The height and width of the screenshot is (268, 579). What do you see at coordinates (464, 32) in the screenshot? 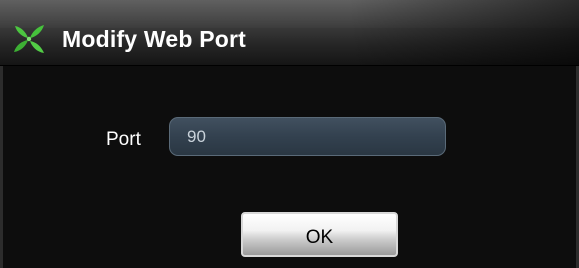
I see `title-bar-shade` at bounding box center [464, 32].